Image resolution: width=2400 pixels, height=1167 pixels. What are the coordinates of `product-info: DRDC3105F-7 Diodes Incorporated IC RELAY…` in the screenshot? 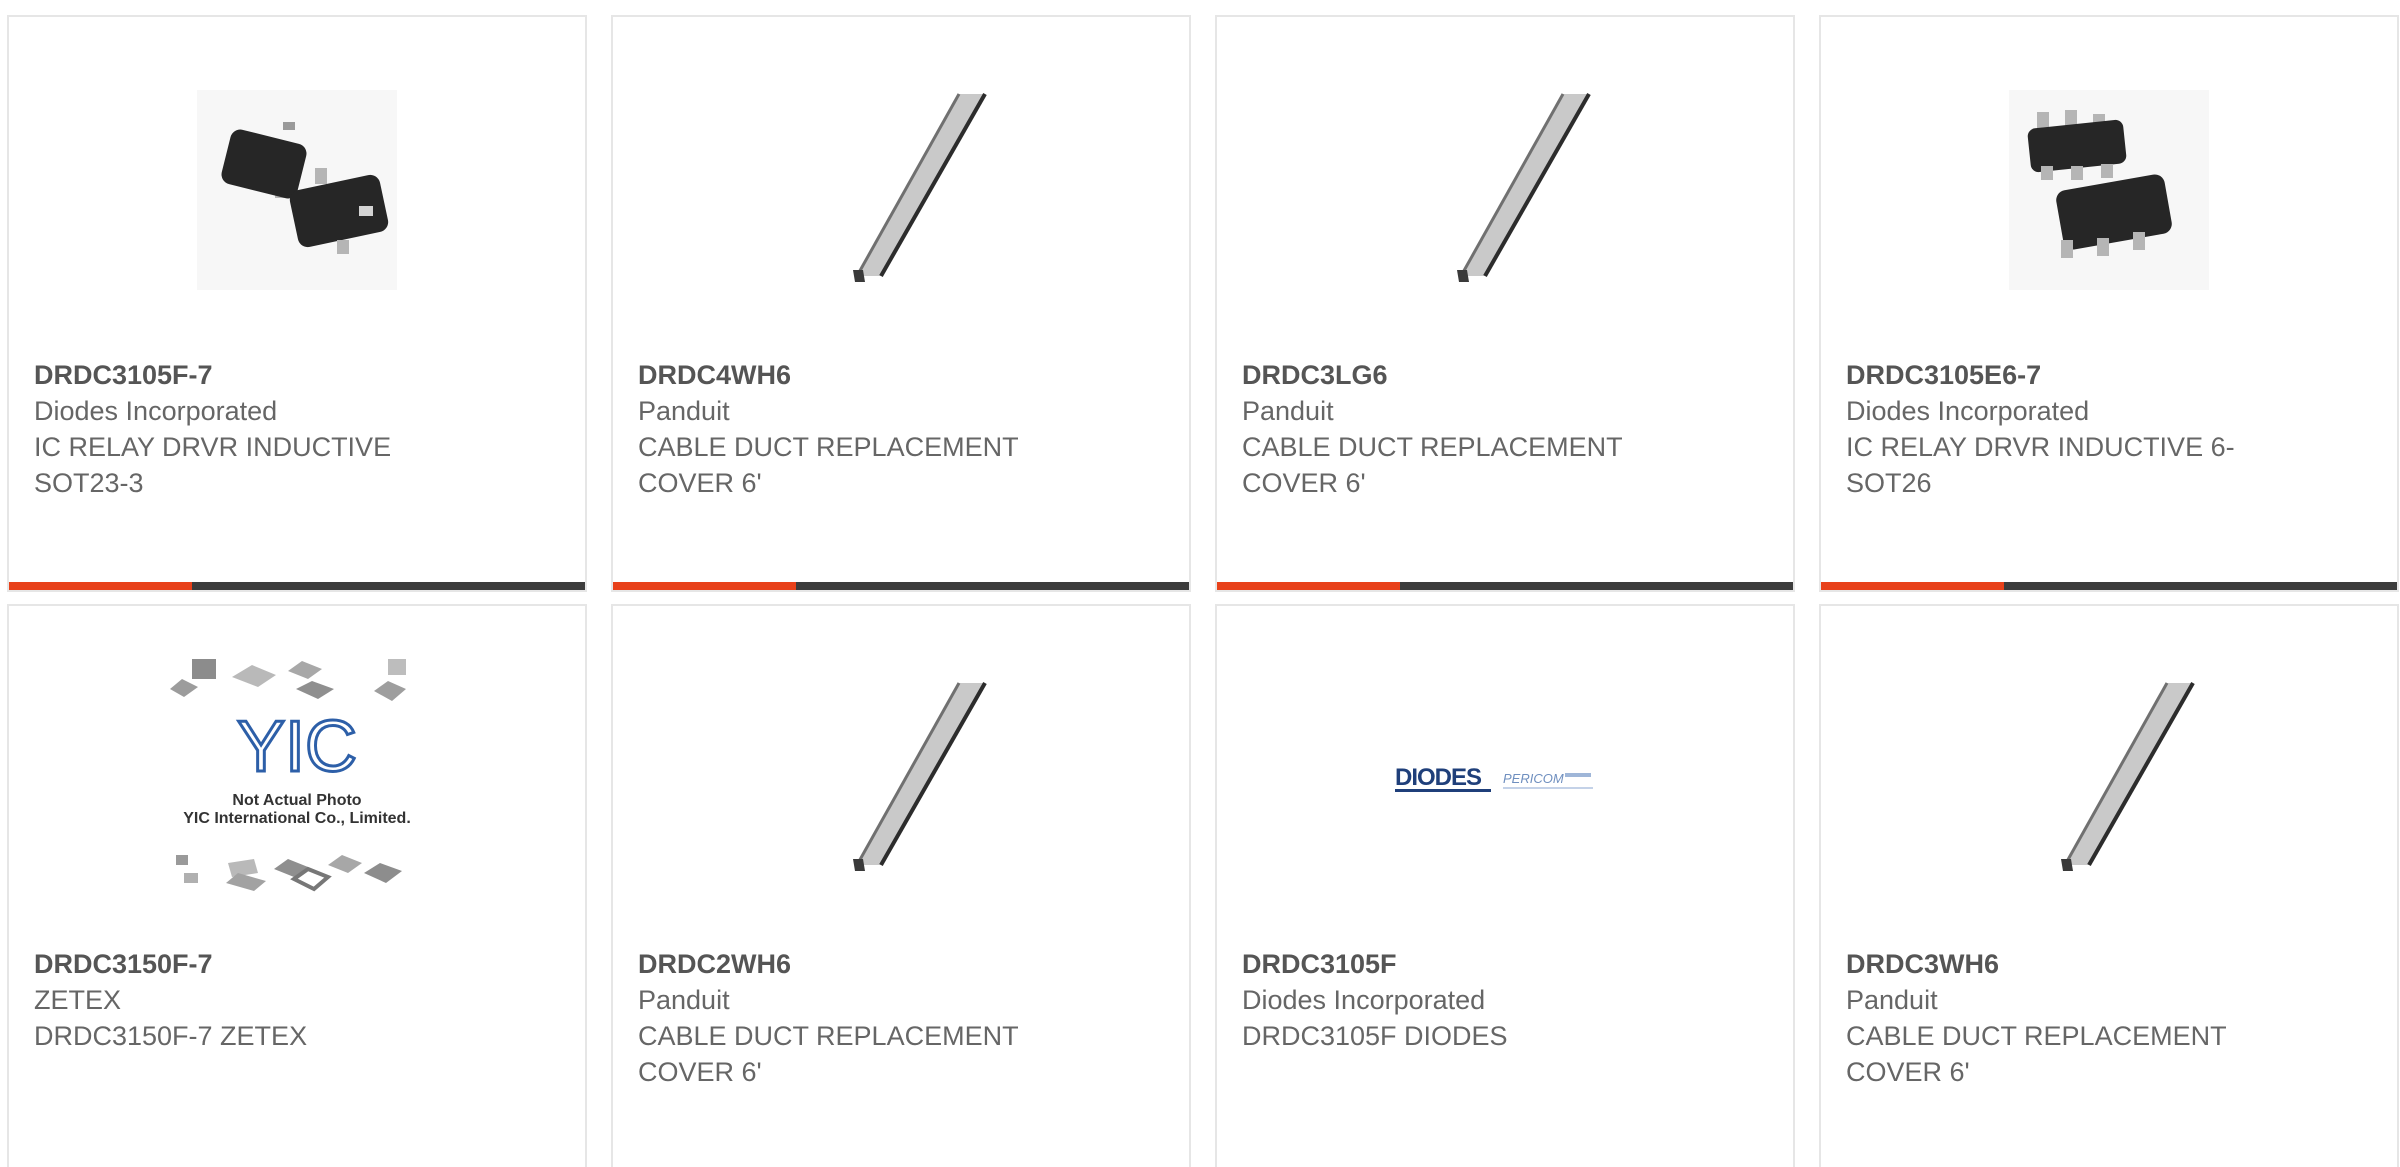 It's located at (249, 429).